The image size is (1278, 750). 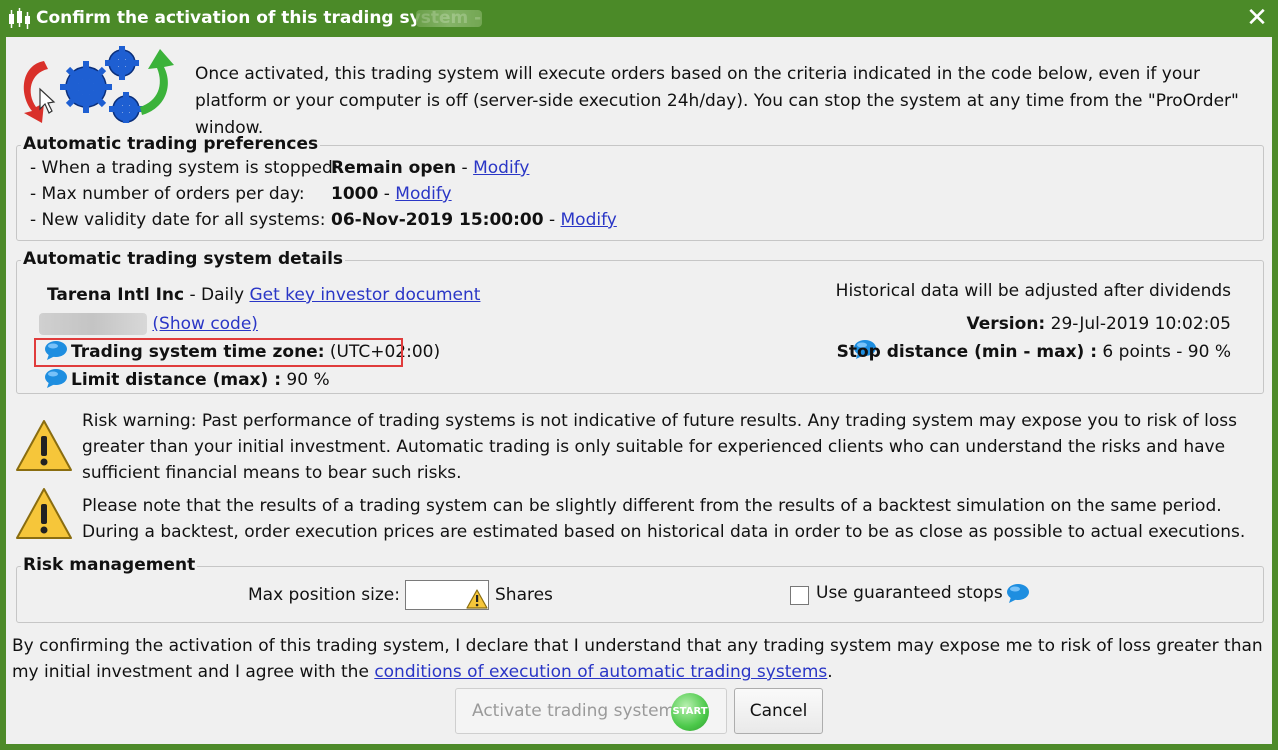 I want to click on pref-max-orders-label: - Max number of orders per day:, so click(x=167, y=194).